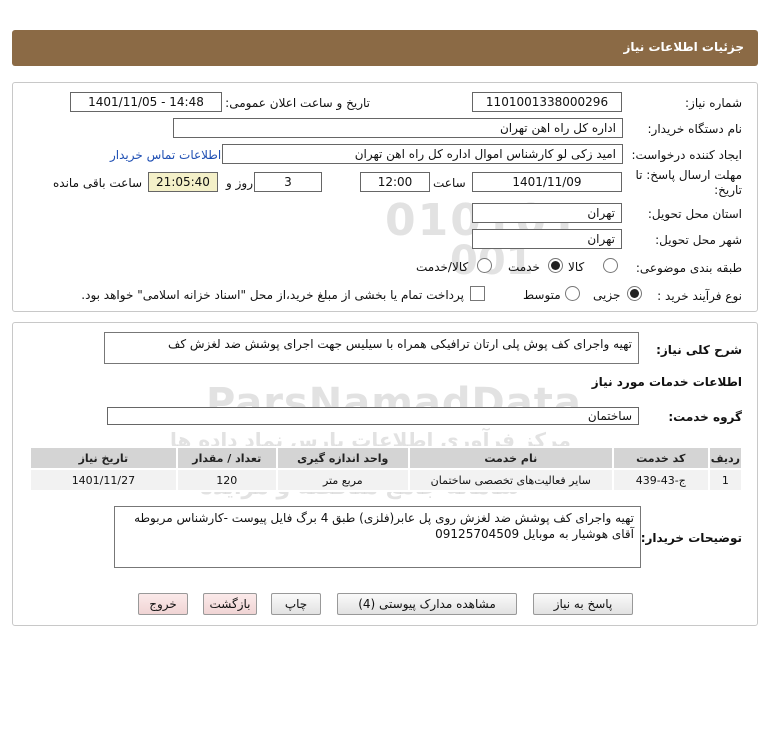  I want to click on category-label: طبقه بندی موضوعی:, so click(688, 268).